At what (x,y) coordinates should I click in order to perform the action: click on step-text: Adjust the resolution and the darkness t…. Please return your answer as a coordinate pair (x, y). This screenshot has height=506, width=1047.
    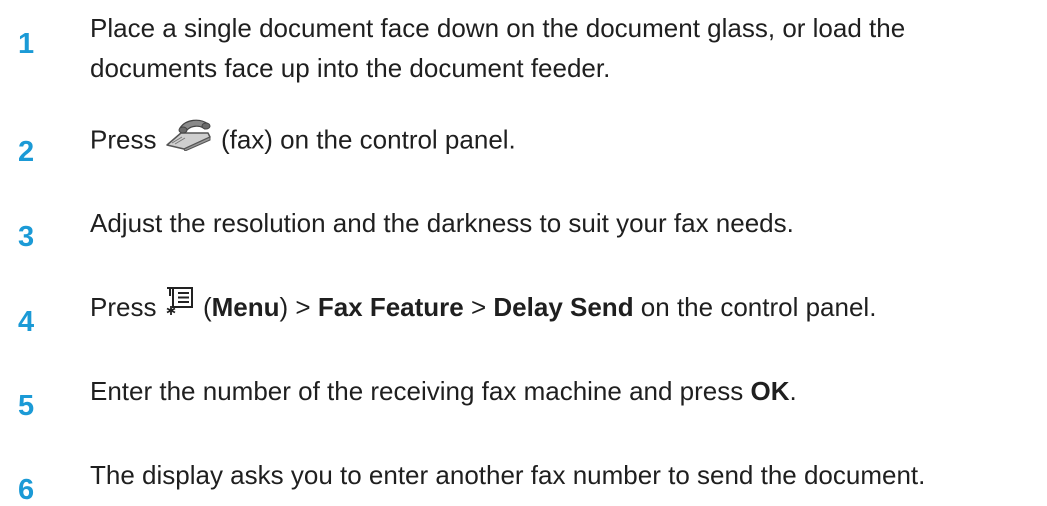
    Looking at the image, I should click on (442, 223).